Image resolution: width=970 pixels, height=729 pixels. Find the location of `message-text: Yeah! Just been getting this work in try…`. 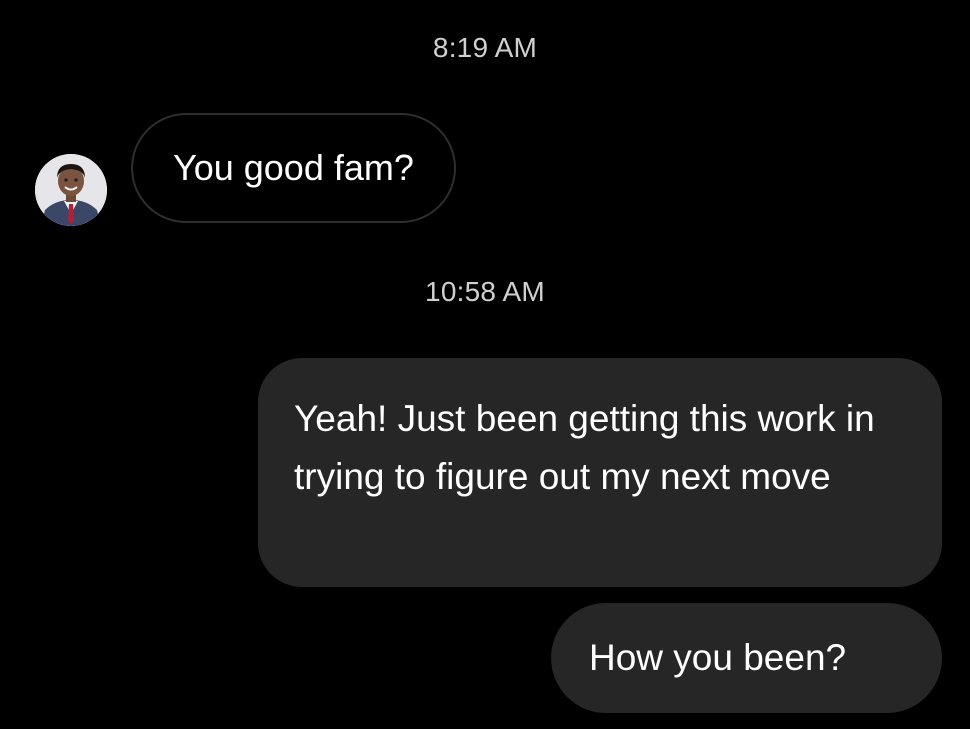

message-text: Yeah! Just been getting this work in try… is located at coordinates (584, 447).